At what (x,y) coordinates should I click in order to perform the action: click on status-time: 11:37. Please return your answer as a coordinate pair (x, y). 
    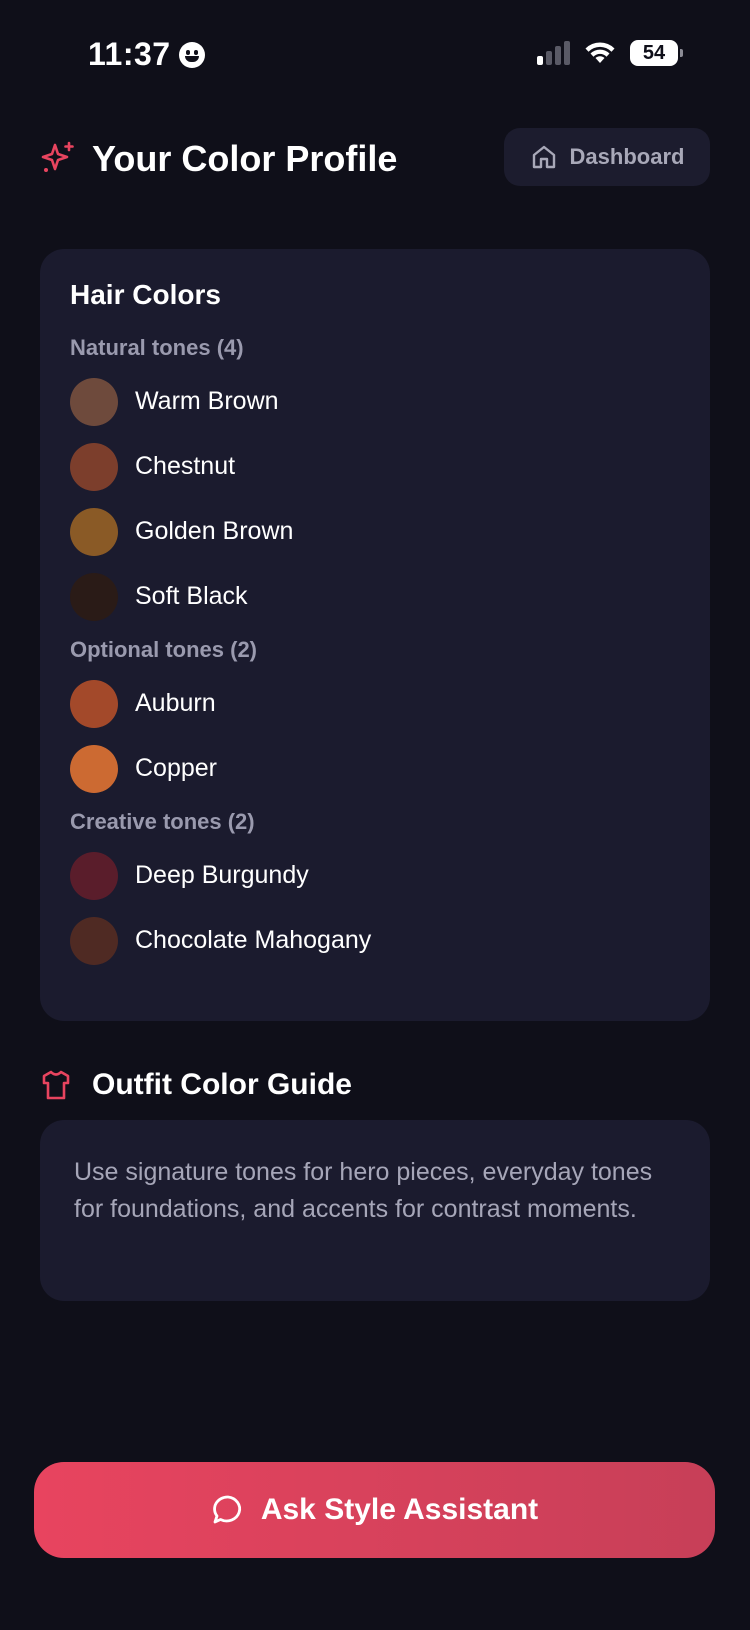
    Looking at the image, I should click on (146, 54).